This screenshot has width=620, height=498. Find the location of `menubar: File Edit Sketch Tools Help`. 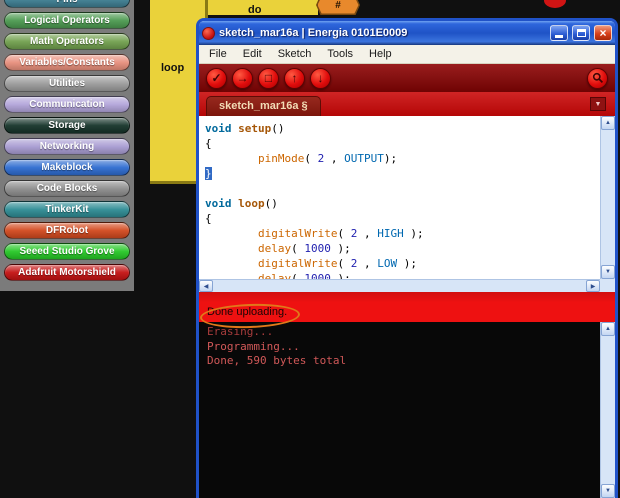

menubar: File Edit Sketch Tools Help is located at coordinates (407, 54).